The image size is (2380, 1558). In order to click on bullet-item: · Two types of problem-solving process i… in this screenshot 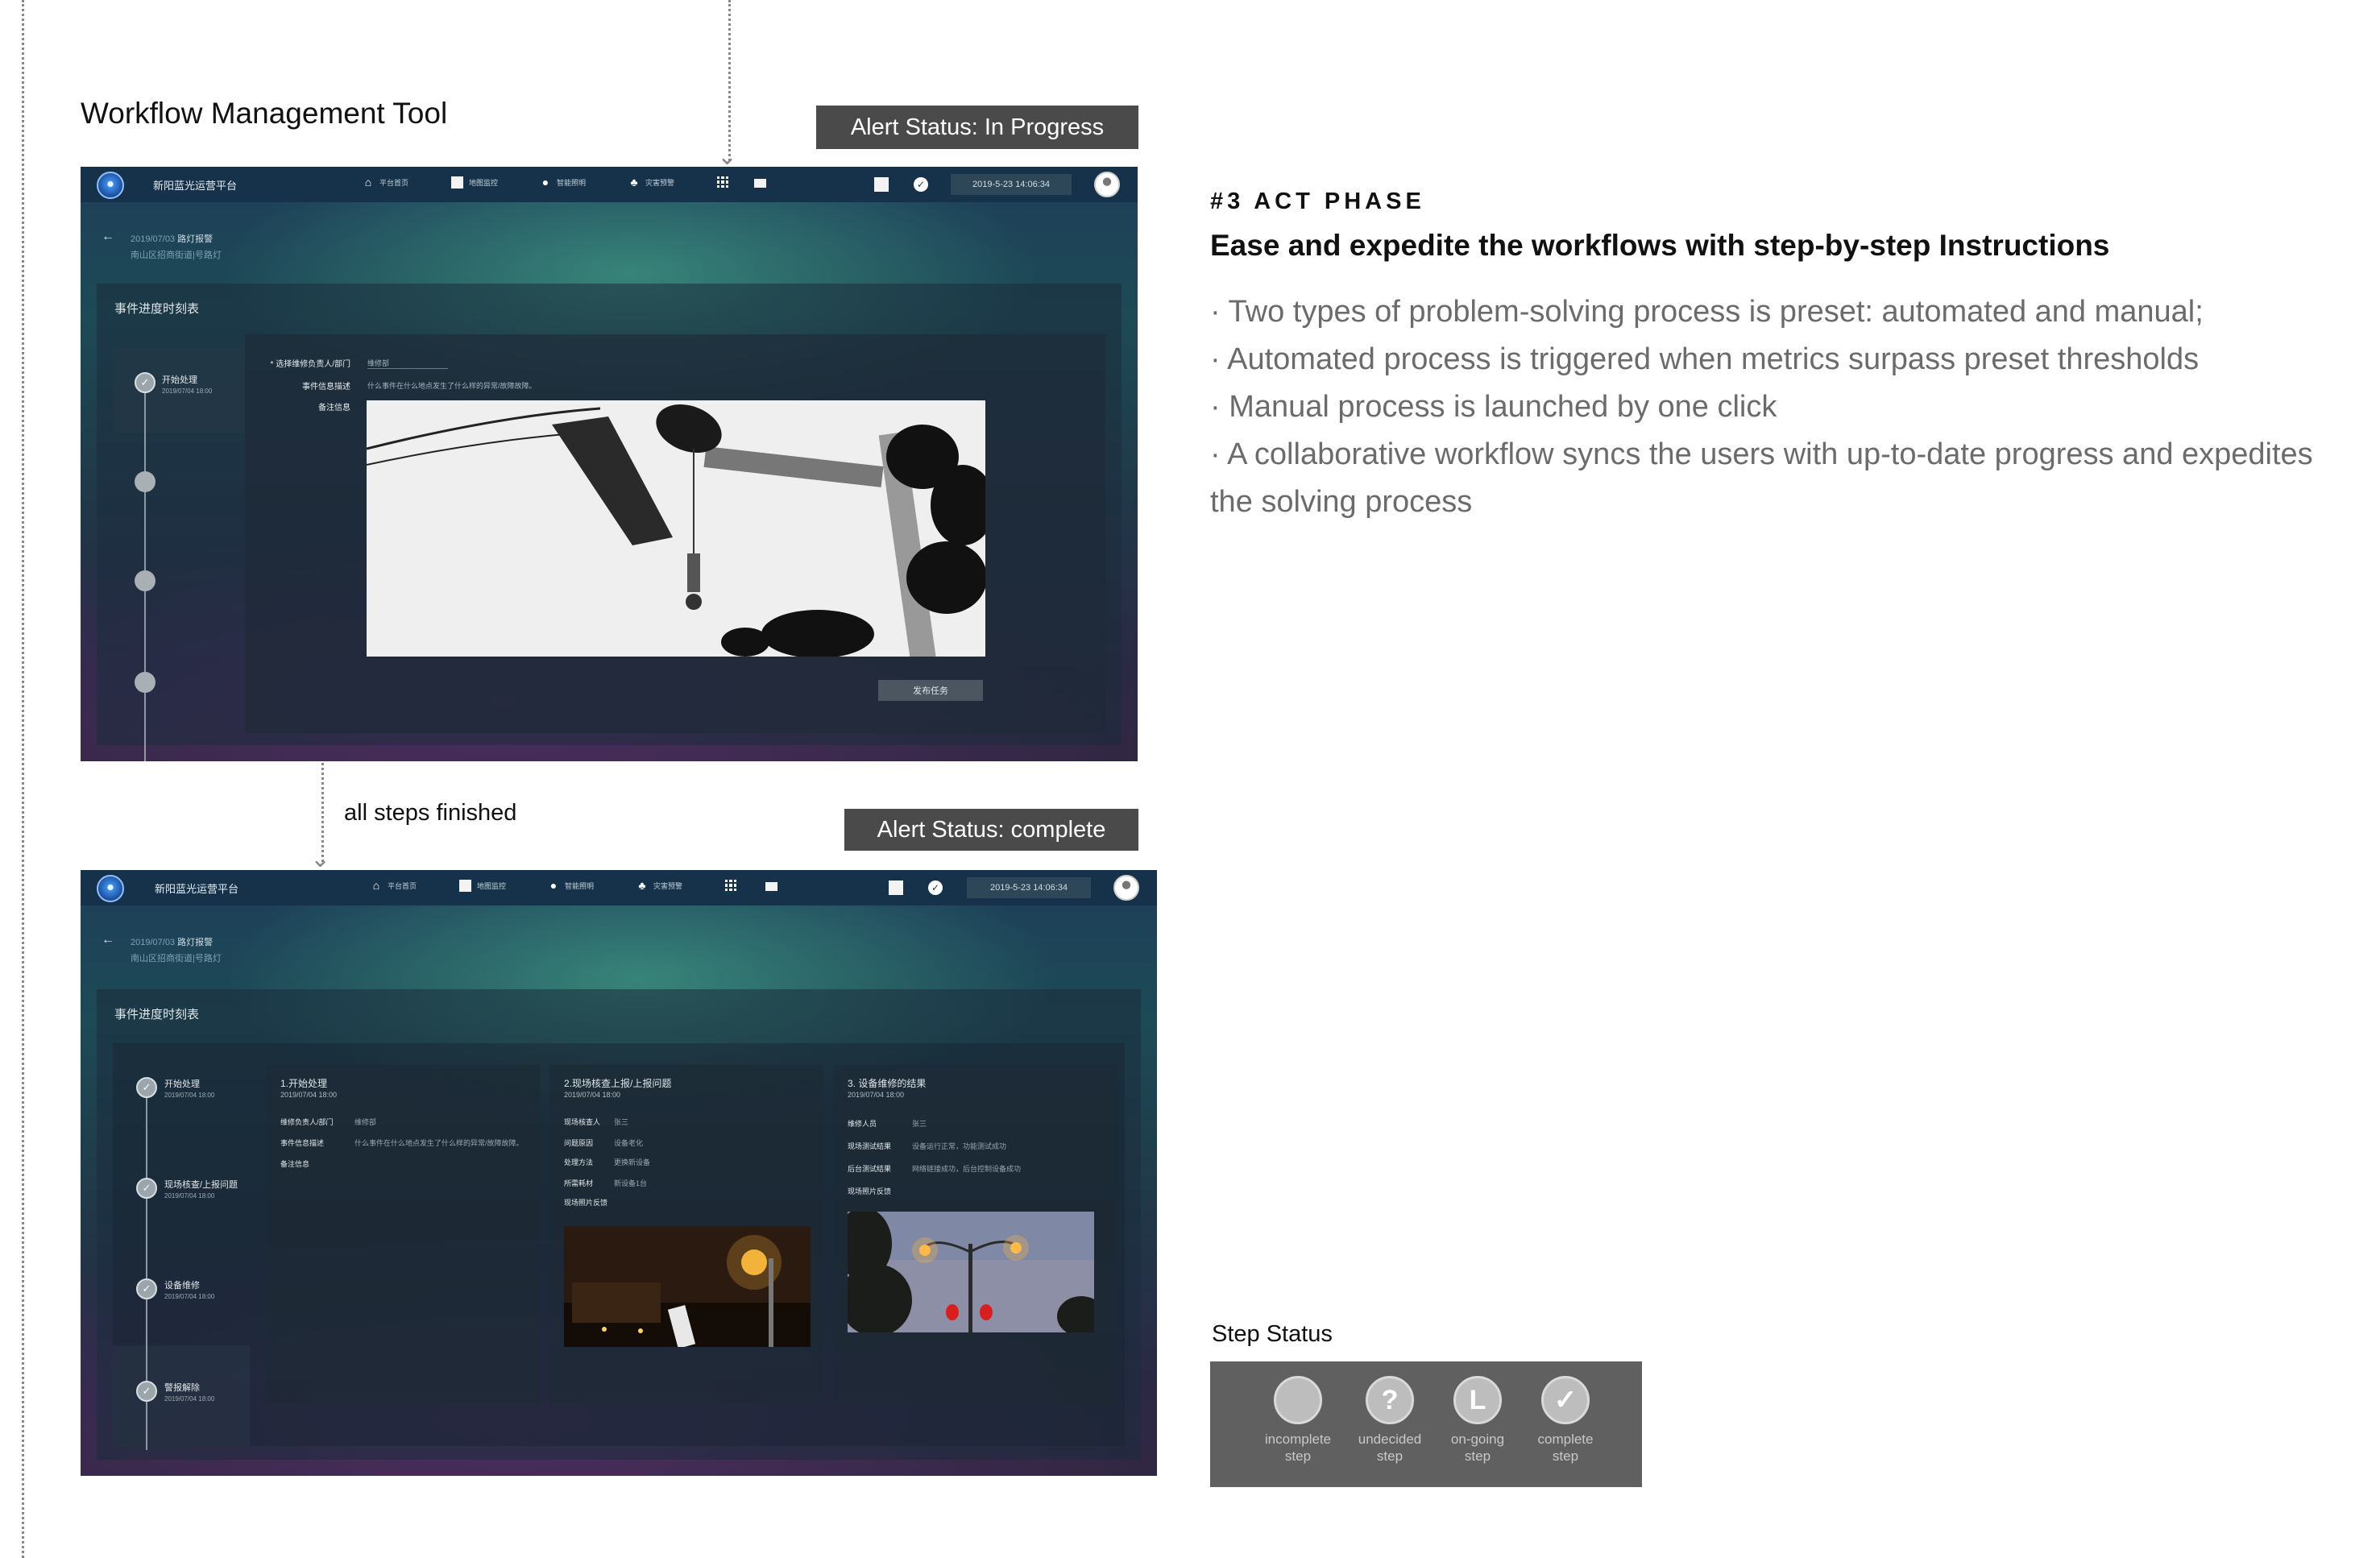, I will do `click(1707, 312)`.